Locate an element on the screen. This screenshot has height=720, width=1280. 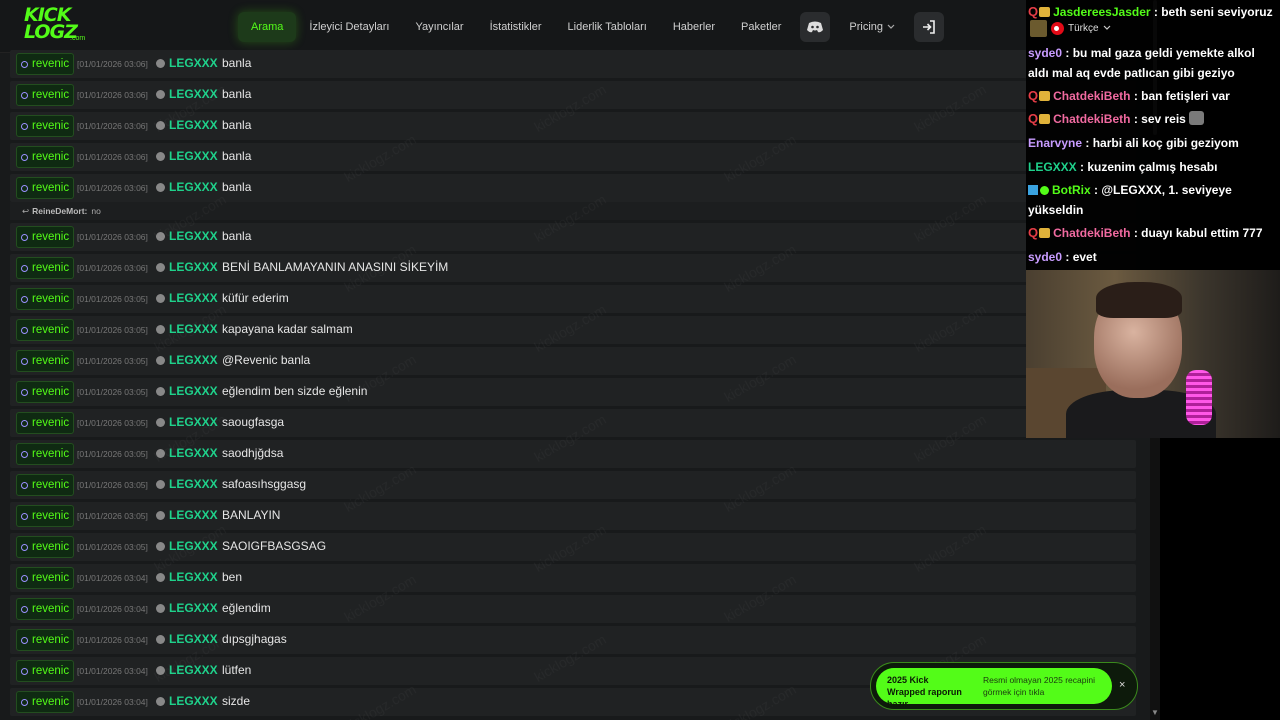
reply-text: no is located at coordinates (96, 211).